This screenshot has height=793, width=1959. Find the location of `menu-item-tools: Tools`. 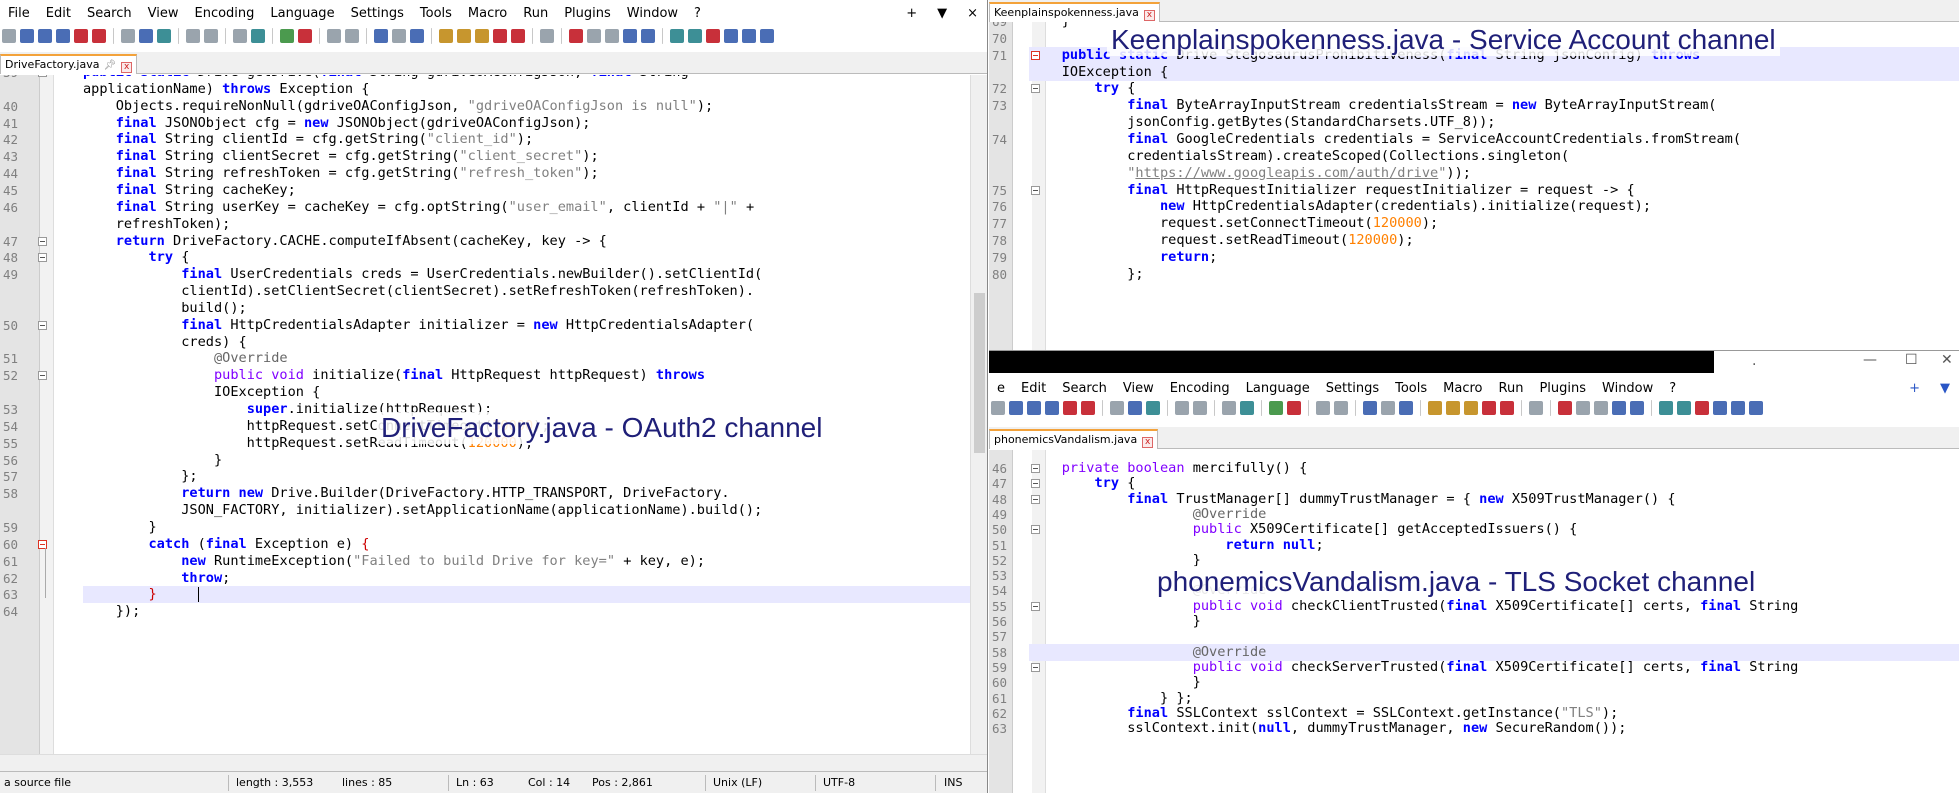

menu-item-tools: Tools is located at coordinates (436, 13).